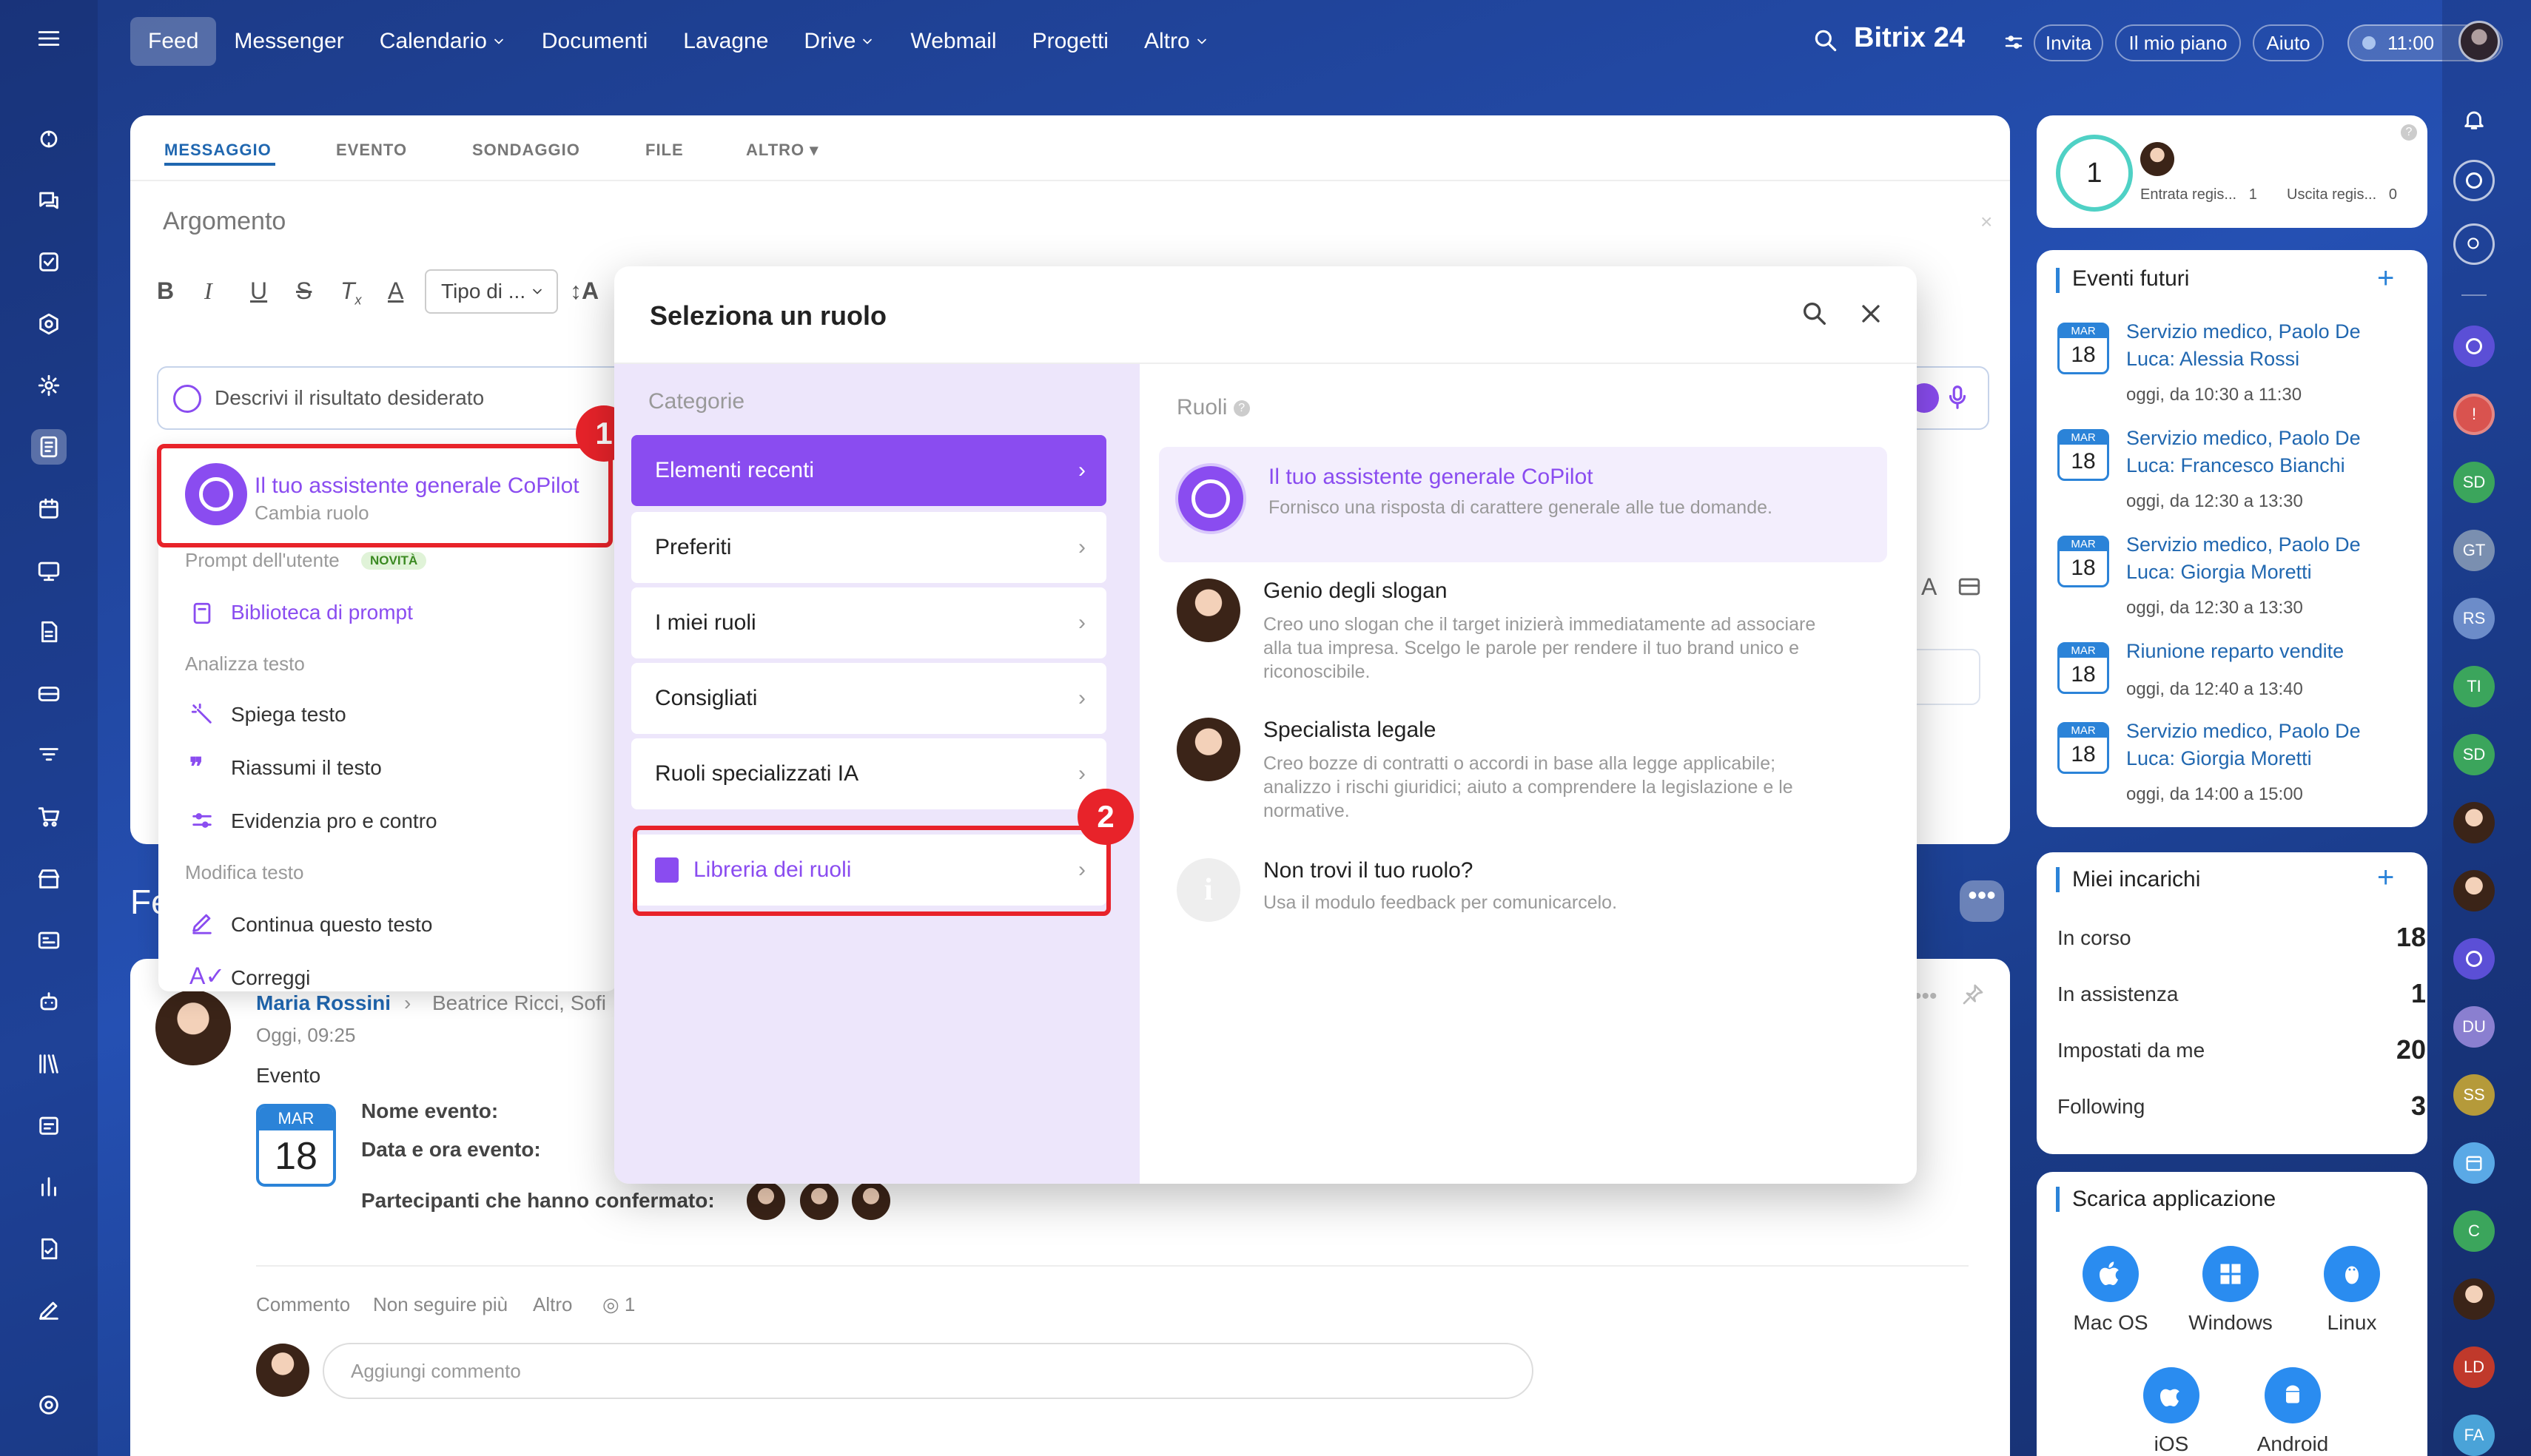 This screenshot has height=1456, width=2531. Describe the element at coordinates (2409, 132) in the screenshot. I see `timeman-help-icon: ?` at that location.